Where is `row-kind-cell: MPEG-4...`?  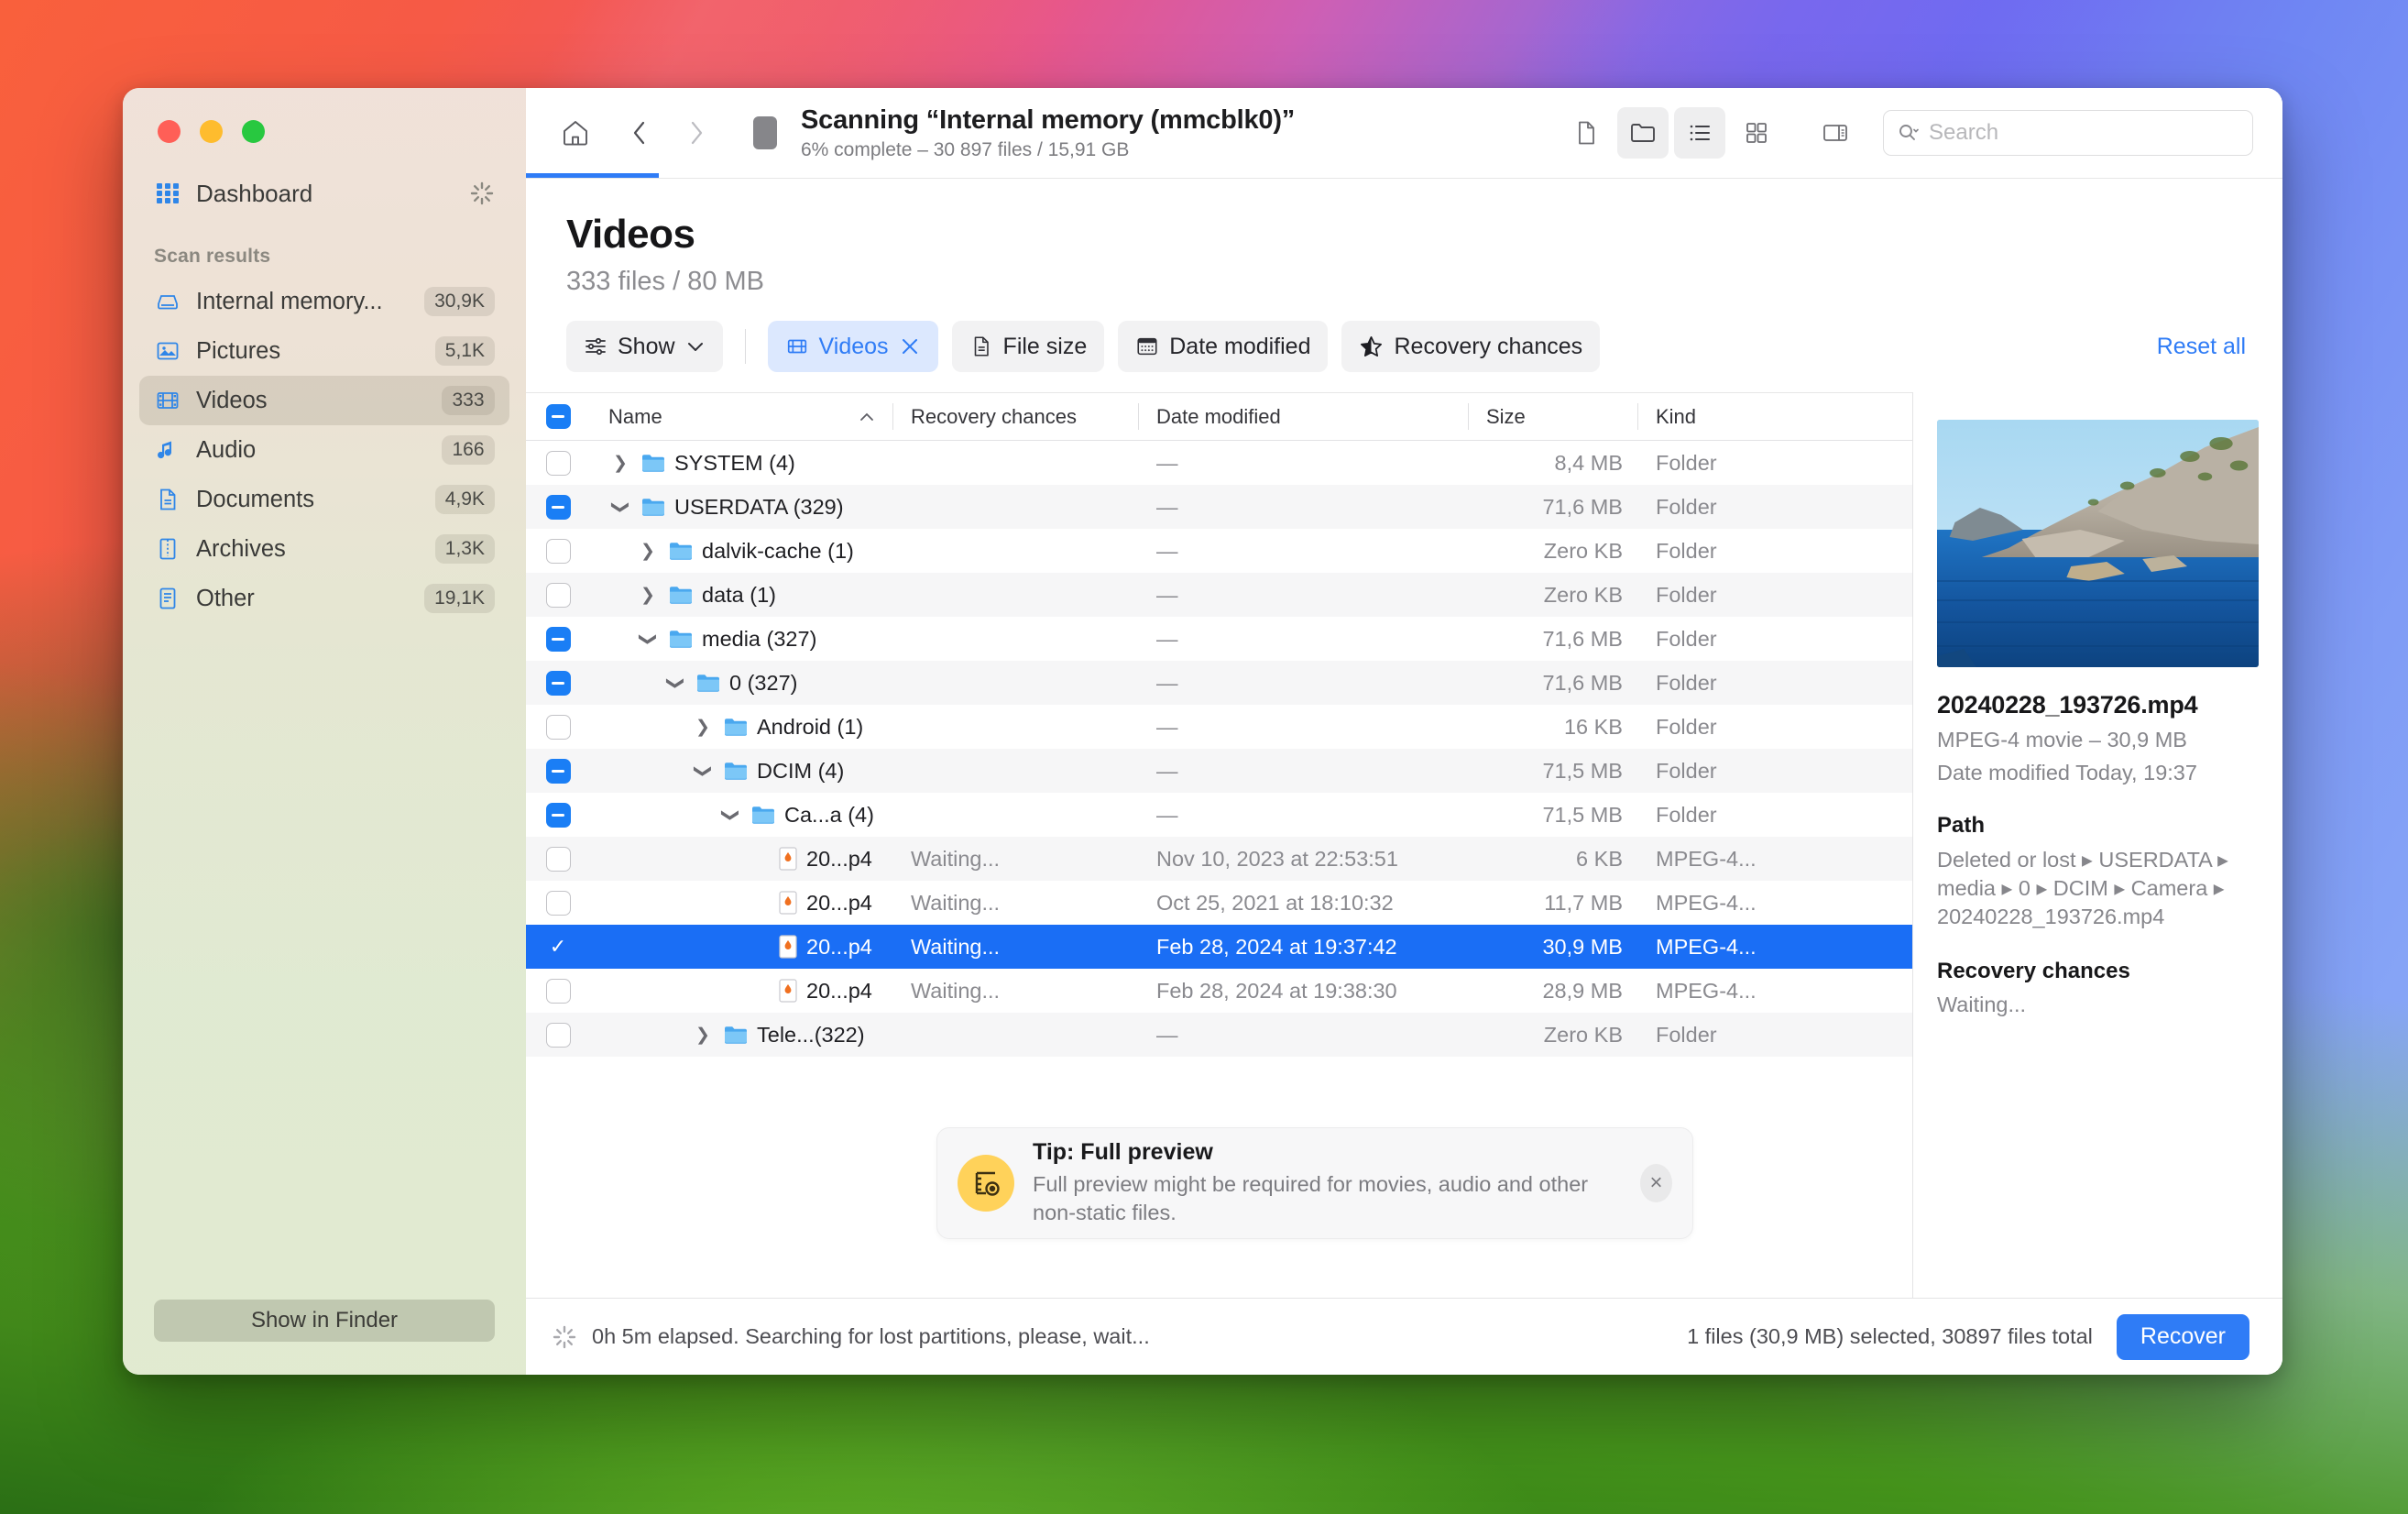 row-kind-cell: MPEG-4... is located at coordinates (1706, 902).